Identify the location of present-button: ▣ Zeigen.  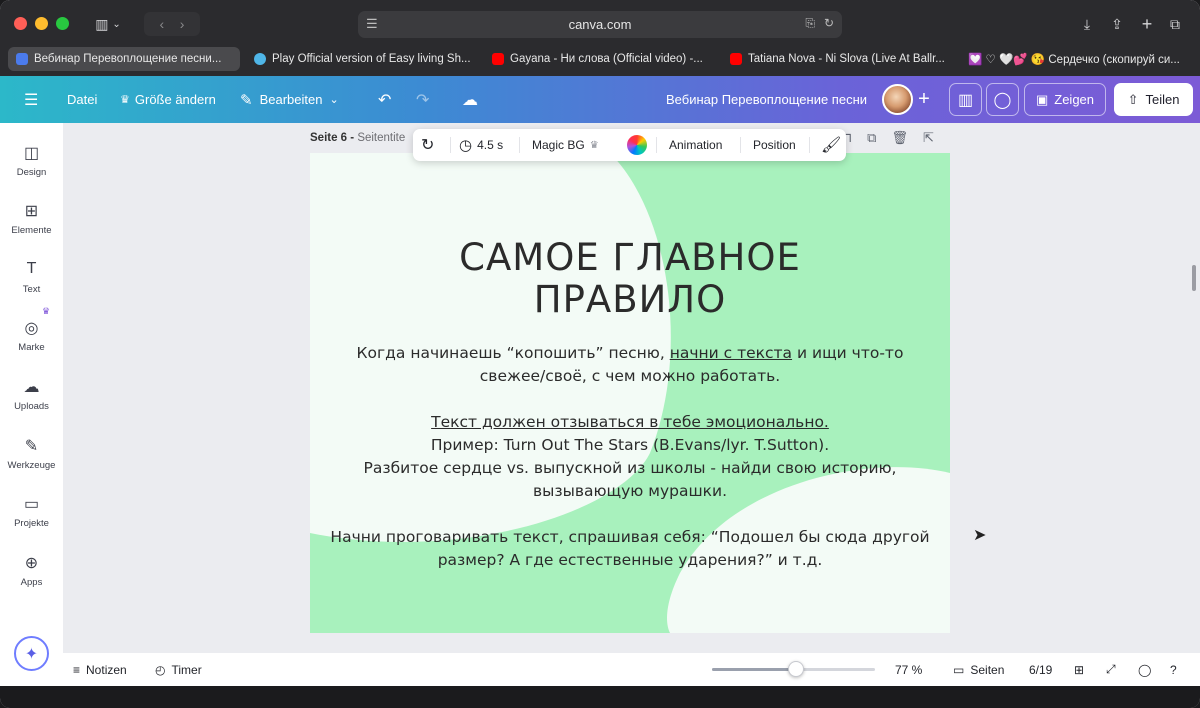
(1065, 99).